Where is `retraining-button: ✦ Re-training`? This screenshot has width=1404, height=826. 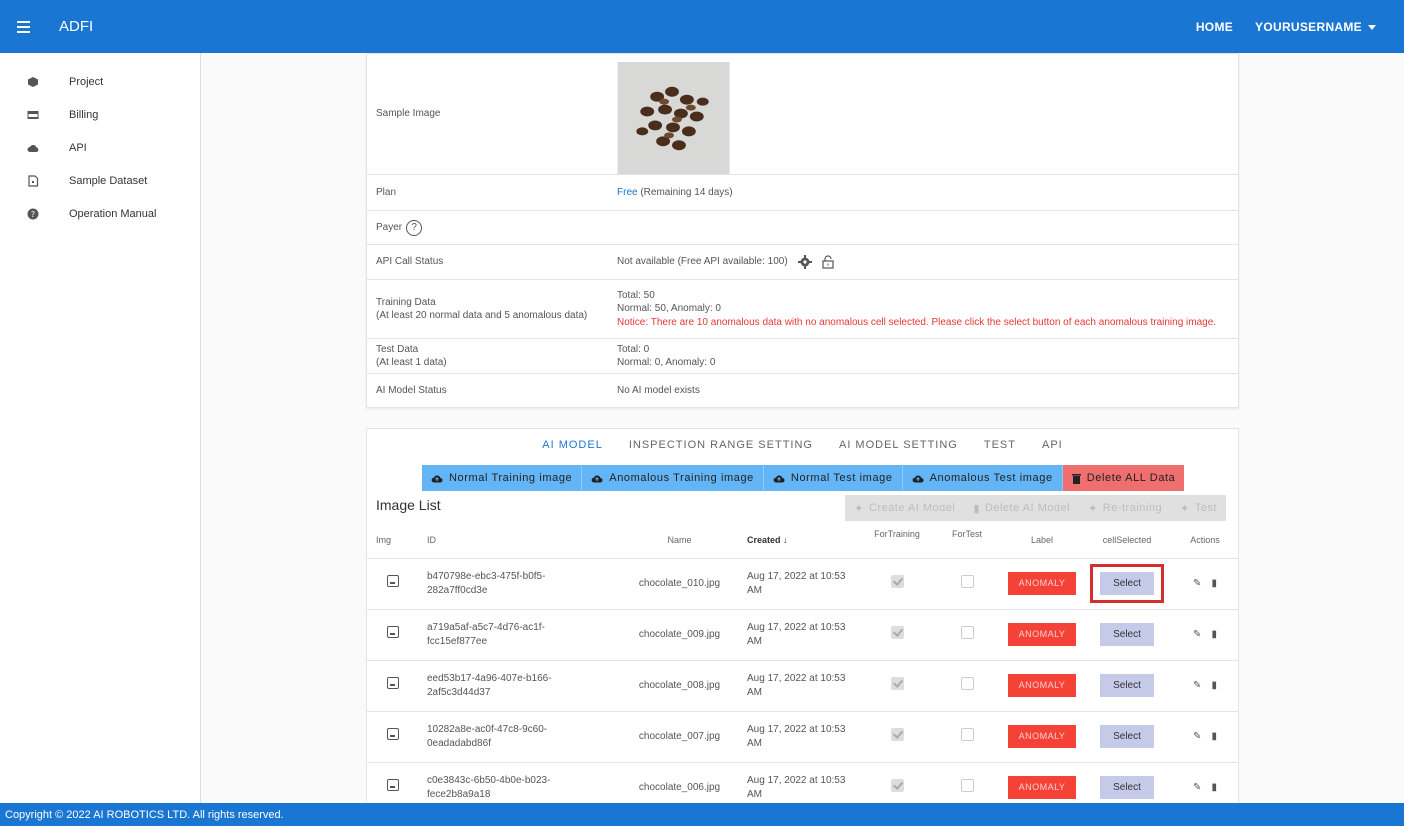 retraining-button: ✦ Re-training is located at coordinates (1125, 508).